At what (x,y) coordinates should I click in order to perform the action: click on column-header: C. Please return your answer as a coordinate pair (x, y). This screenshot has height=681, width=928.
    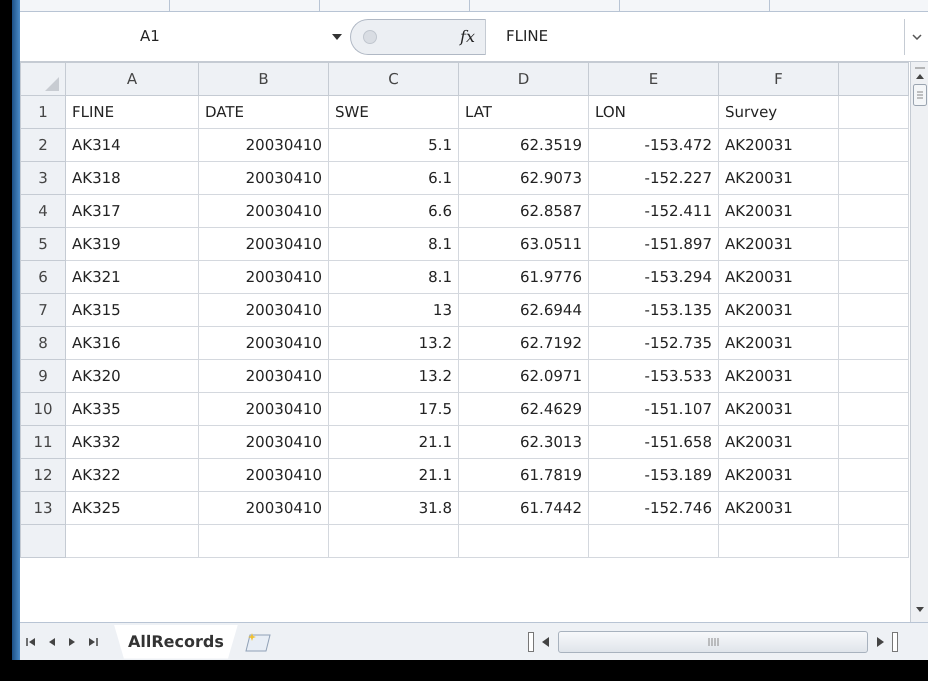
    Looking at the image, I should click on (393, 79).